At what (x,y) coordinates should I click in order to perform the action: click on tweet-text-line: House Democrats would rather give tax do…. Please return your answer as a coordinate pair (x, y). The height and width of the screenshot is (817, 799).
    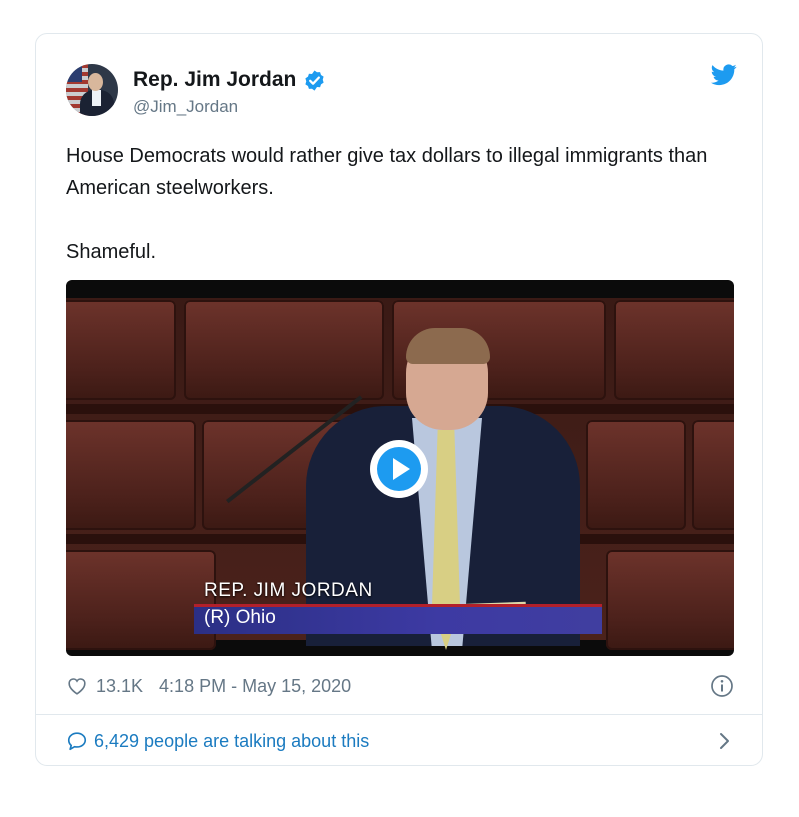
    Looking at the image, I should click on (387, 172).